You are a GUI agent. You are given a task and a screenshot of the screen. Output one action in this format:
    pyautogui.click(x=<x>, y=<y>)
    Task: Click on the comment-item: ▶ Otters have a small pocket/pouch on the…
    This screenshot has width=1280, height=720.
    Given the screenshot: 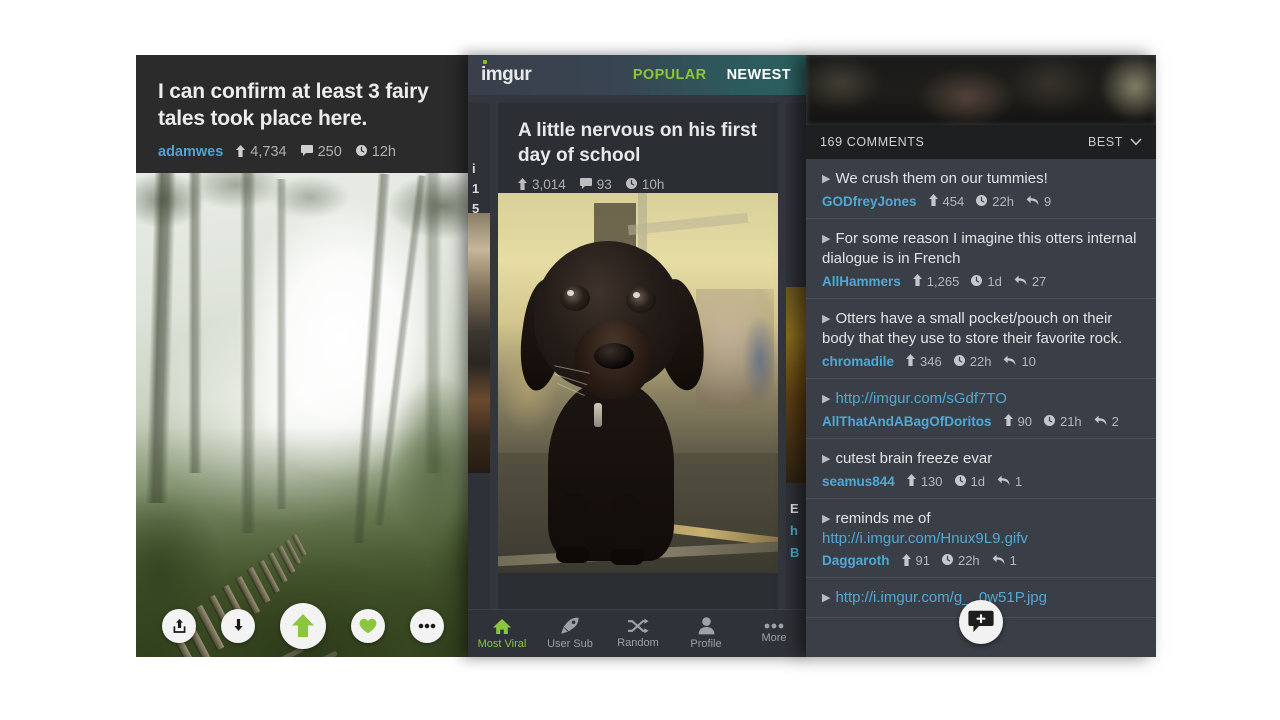 What is the action you would take?
    pyautogui.click(x=981, y=338)
    